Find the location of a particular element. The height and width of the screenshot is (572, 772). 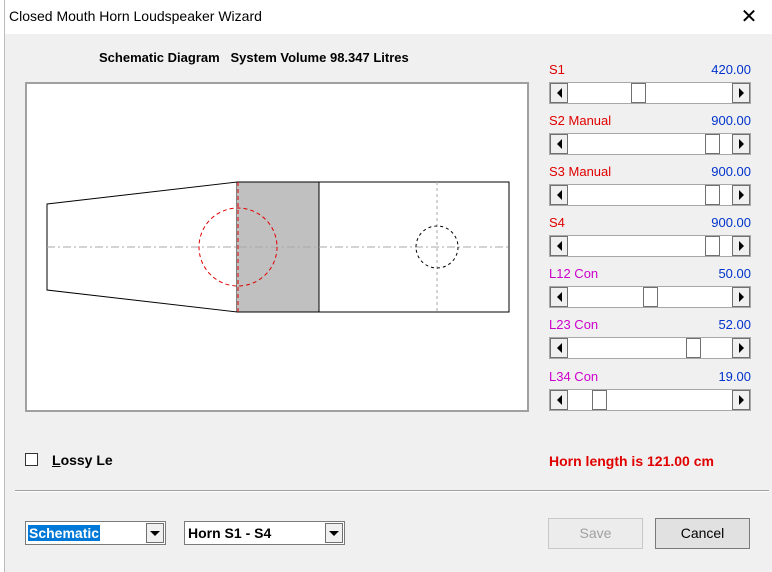

title-bar: Closed Mouth Horn Loudspeaker Wizard ✕ is located at coordinates (388, 17).